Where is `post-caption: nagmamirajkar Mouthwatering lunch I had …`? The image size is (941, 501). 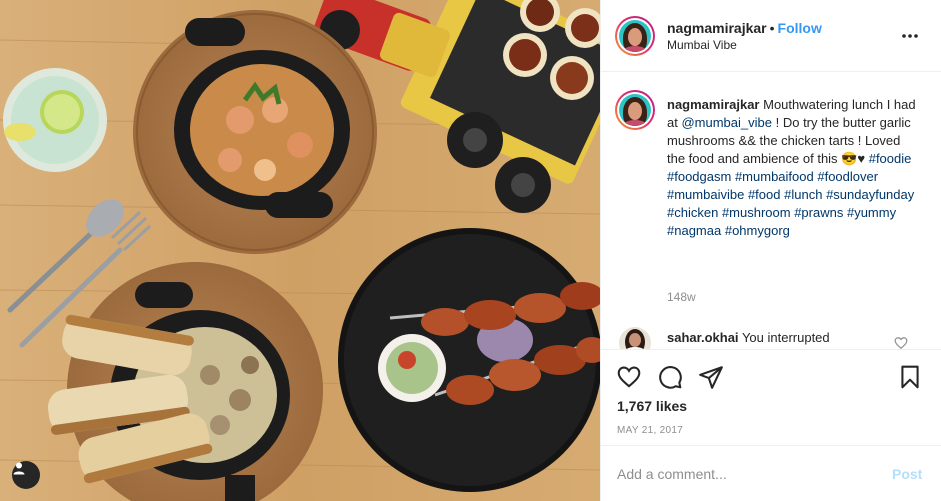
post-caption: nagmamirajkar Mouthwatering lunch I had … is located at coordinates (792, 168).